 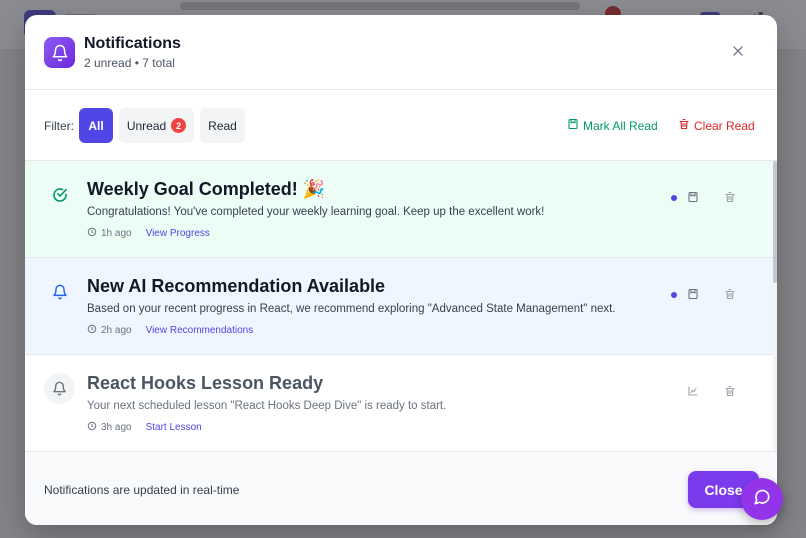 I want to click on filter-unread-label: Unread, so click(x=146, y=125).